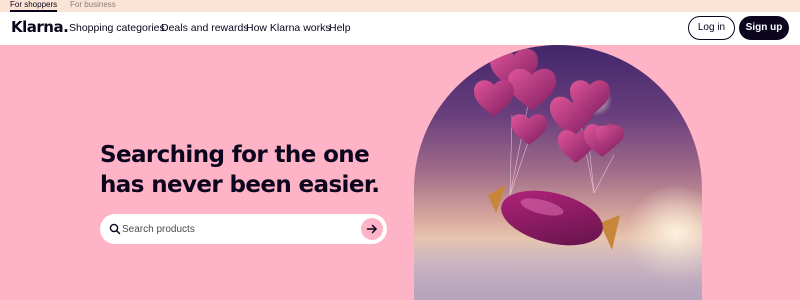 Image resolution: width=800 pixels, height=300 pixels. What do you see at coordinates (115, 229) in the screenshot?
I see `search-icon` at bounding box center [115, 229].